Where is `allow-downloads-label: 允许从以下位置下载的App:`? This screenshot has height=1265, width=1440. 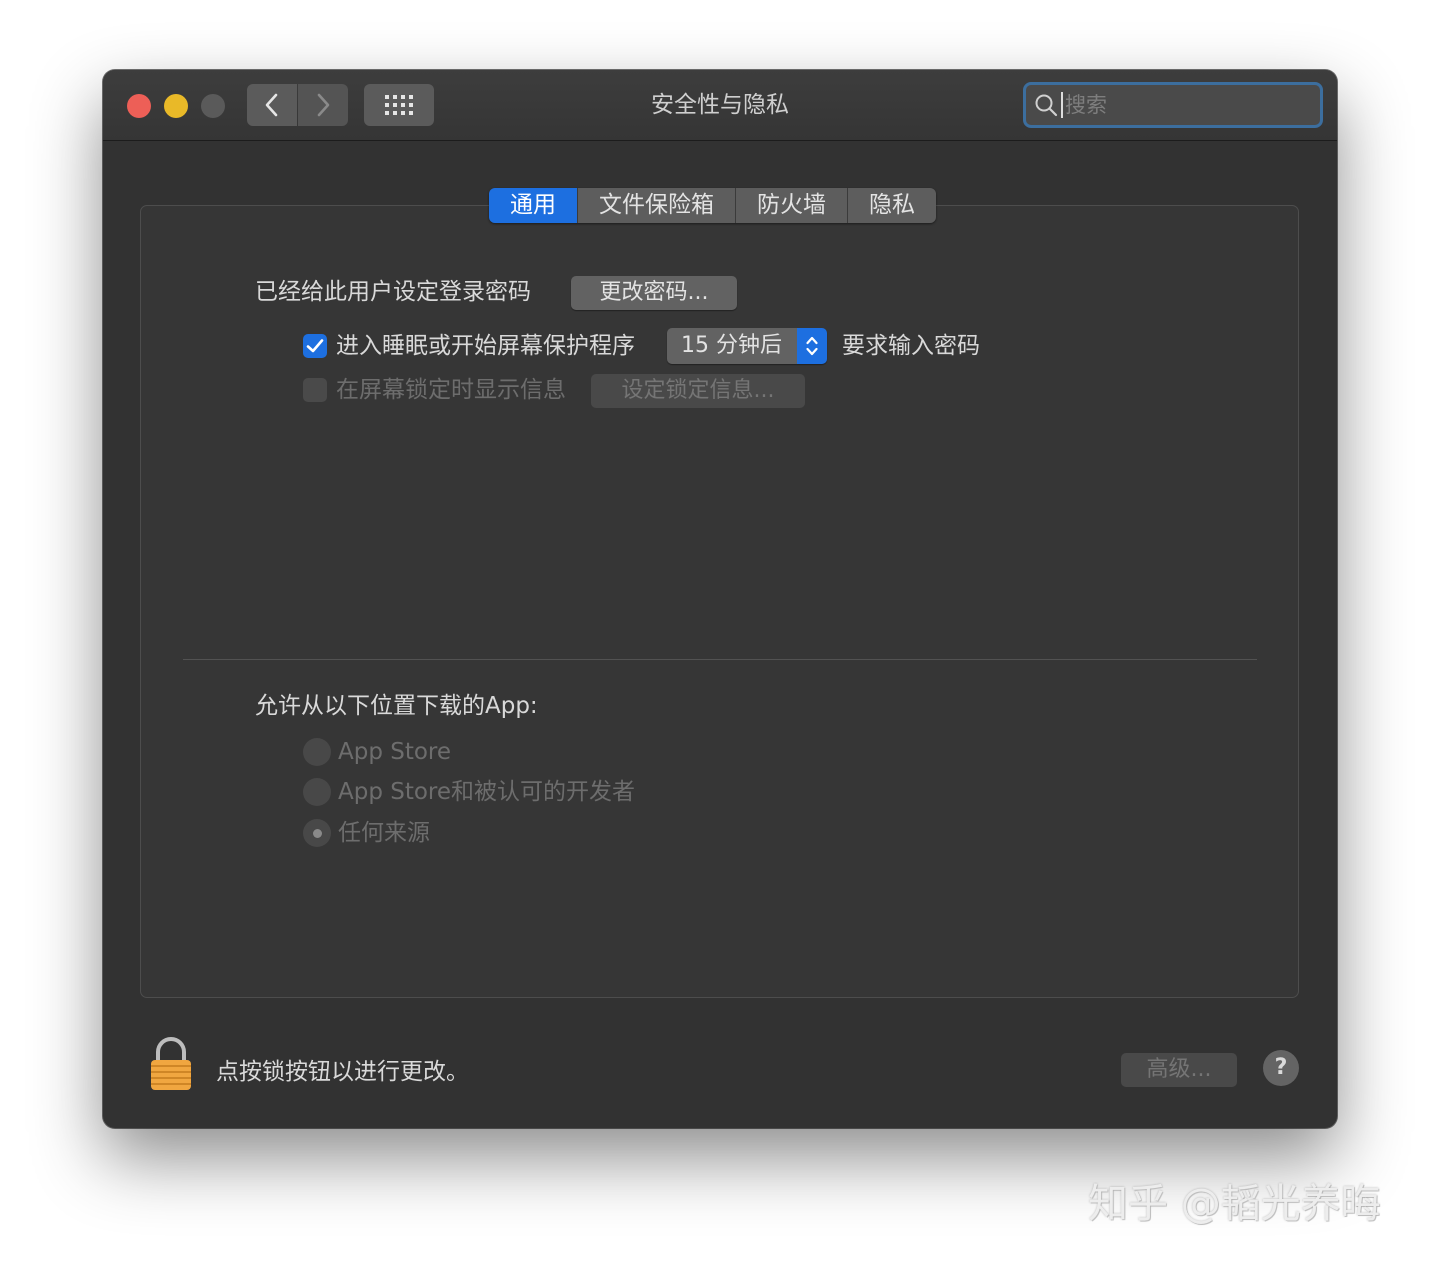 allow-downloads-label: 允许从以下位置下载的App: is located at coordinates (396, 706).